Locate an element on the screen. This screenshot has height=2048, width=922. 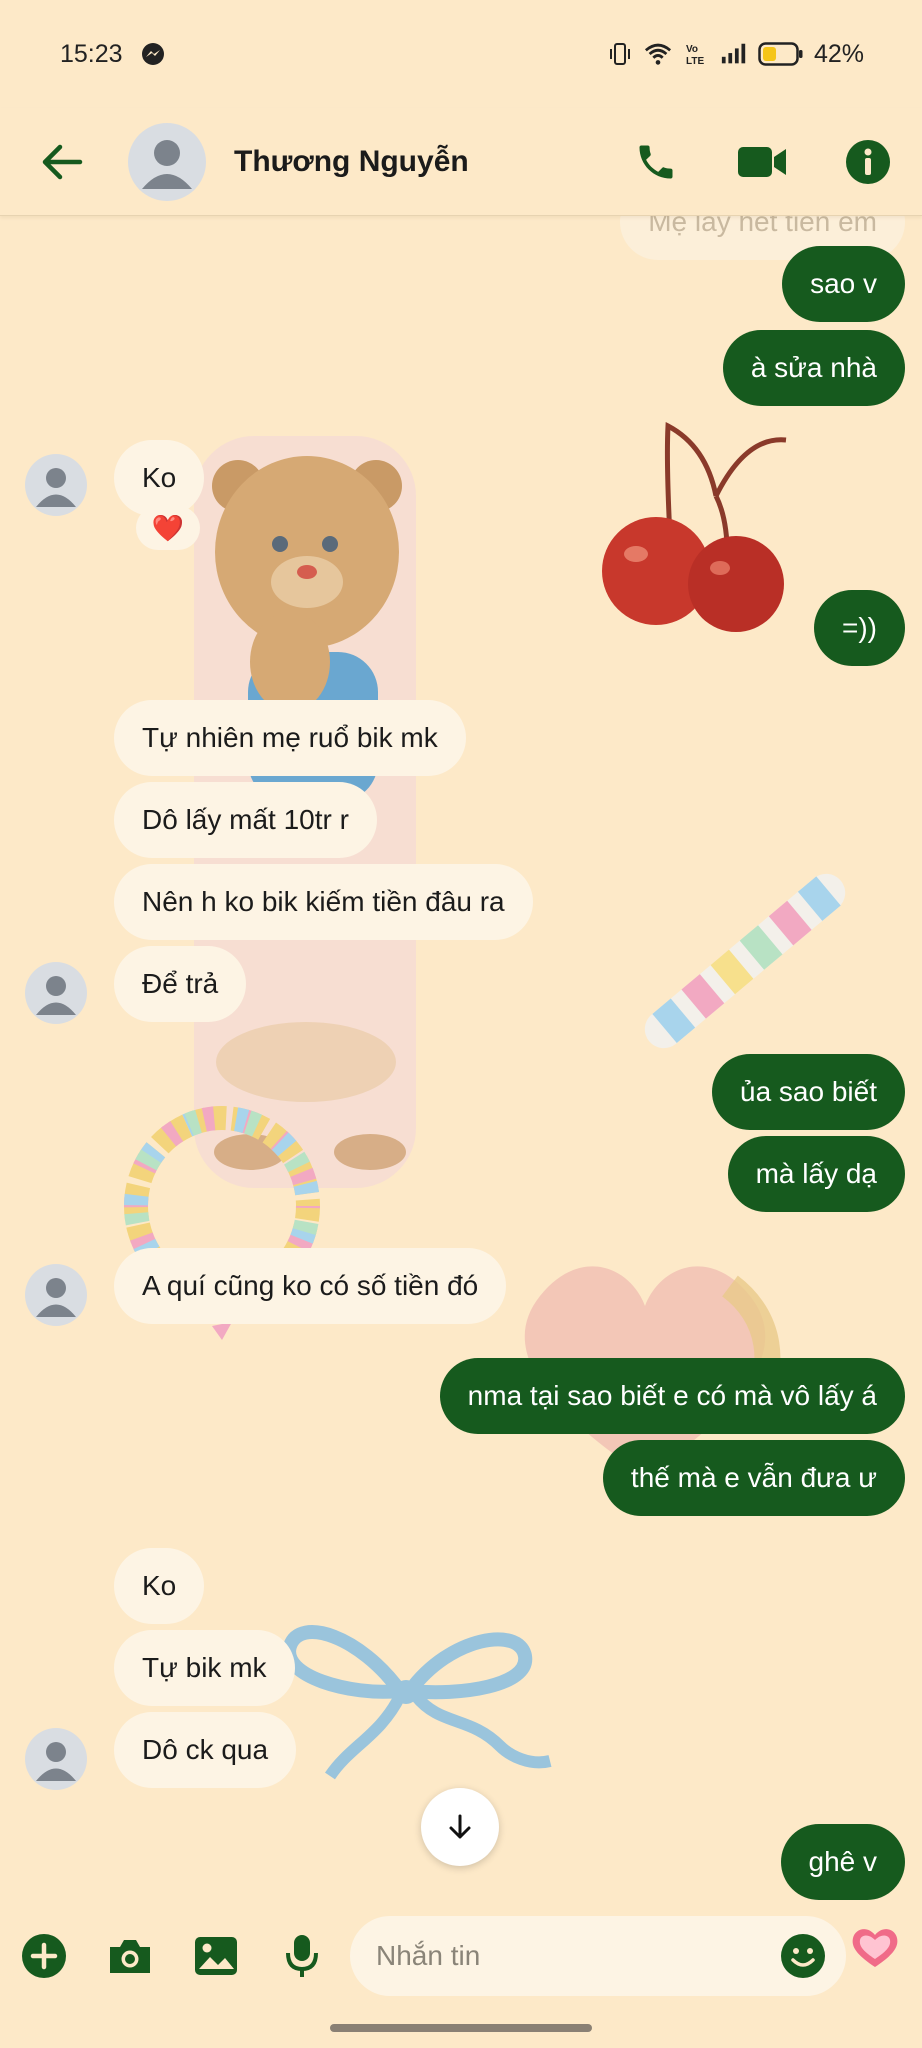
back-button is located at coordinates (62, 162).